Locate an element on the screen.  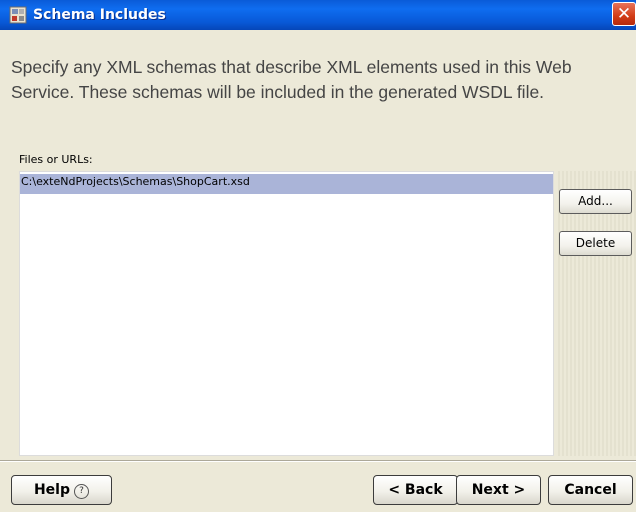
next-button: Next > is located at coordinates (498, 490).